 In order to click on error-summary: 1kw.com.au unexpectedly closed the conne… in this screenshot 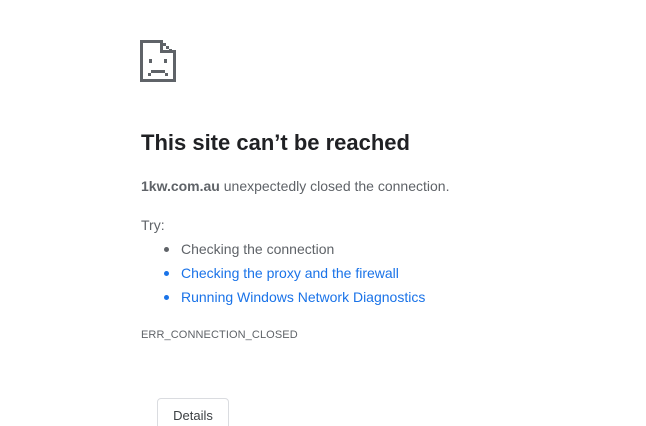, I will do `click(295, 186)`.